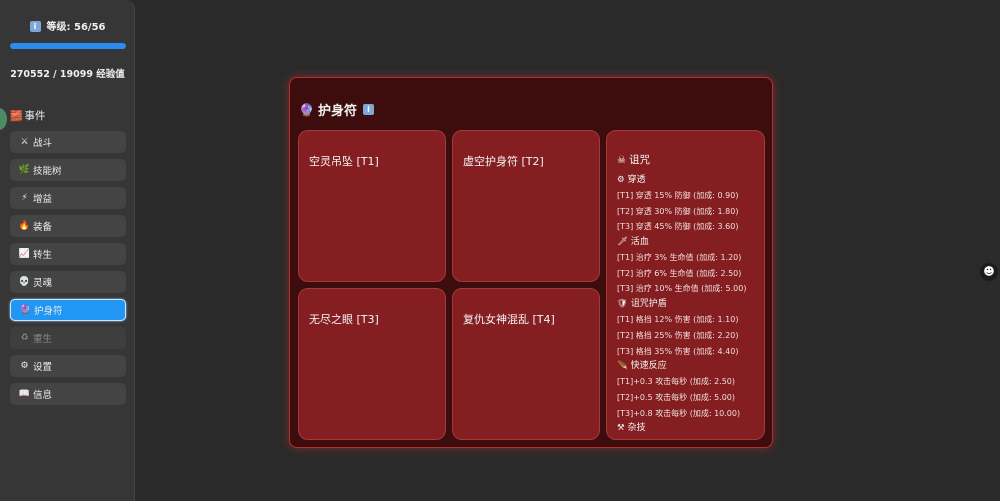 The image size is (1000, 501). What do you see at coordinates (68, 226) in the screenshot?
I see `nav-item-equipment: 🔥 装备` at bounding box center [68, 226].